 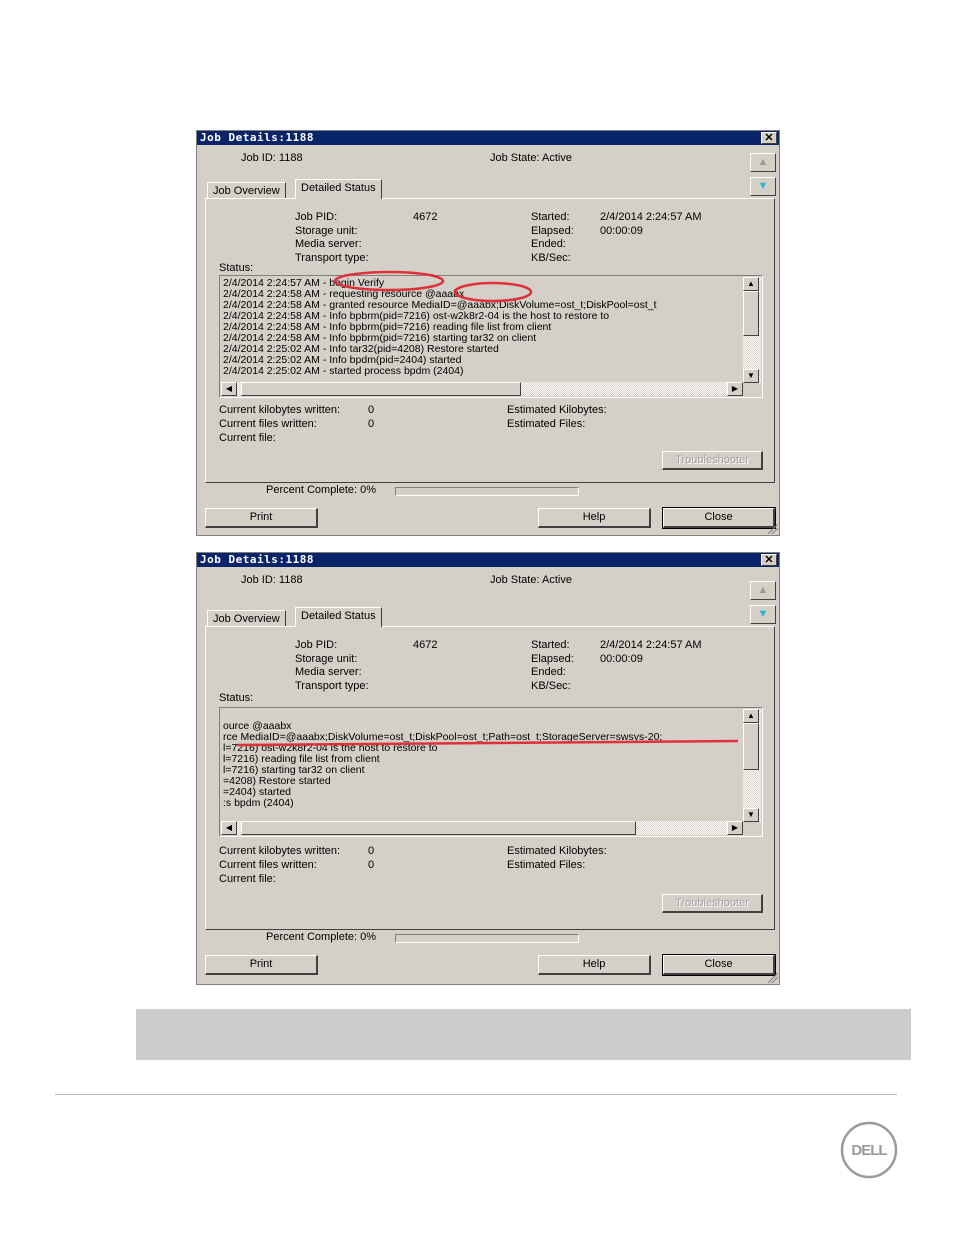 I want to click on dell-logo: DELL, so click(x=869, y=1150).